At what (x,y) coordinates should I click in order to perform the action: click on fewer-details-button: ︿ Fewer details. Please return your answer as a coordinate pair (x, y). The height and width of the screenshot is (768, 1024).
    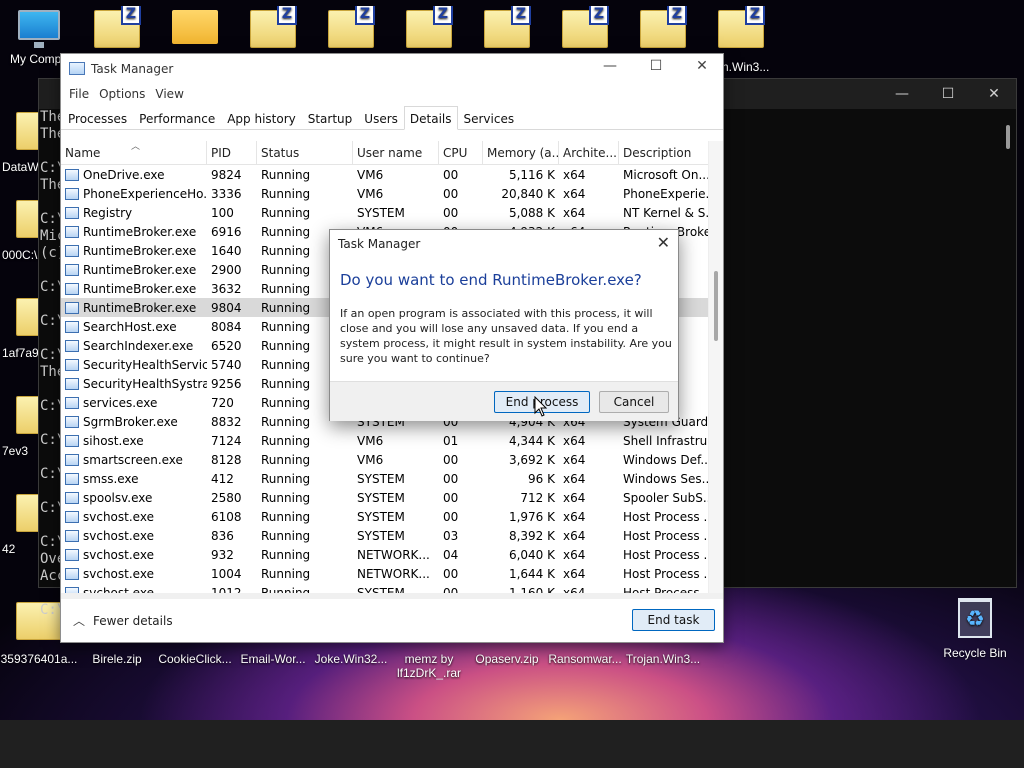
    Looking at the image, I should click on (123, 620).